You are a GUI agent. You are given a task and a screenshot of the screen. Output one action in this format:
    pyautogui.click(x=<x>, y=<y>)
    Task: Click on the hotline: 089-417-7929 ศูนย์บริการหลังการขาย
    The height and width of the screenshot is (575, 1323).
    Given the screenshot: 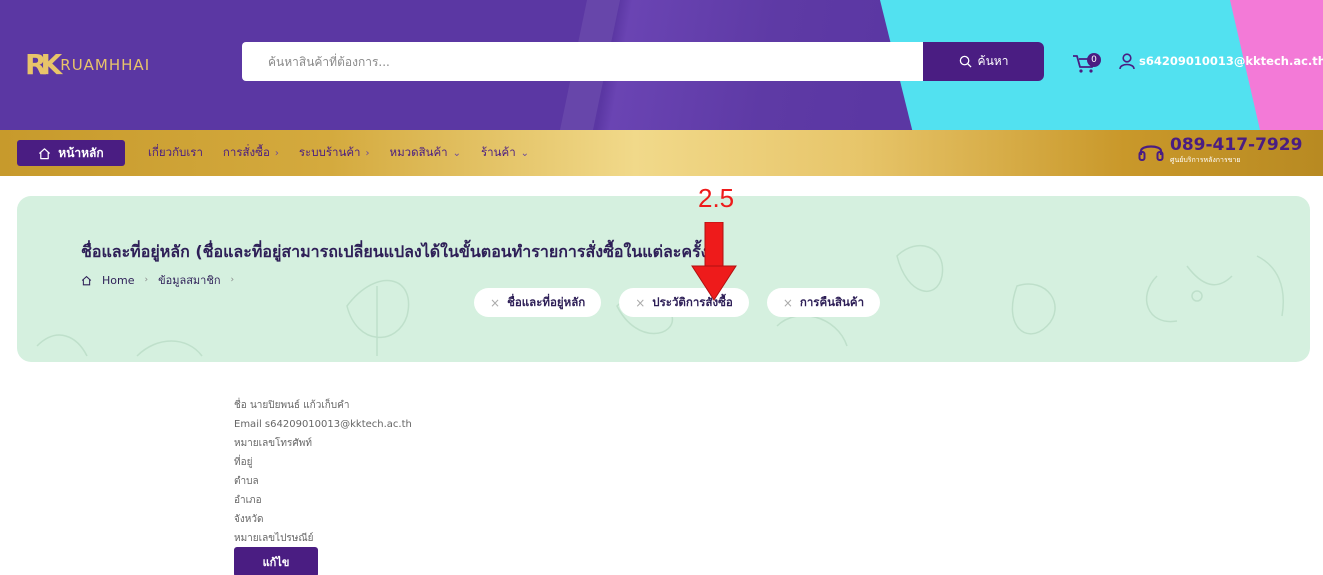 What is the action you would take?
    pyautogui.click(x=1220, y=151)
    